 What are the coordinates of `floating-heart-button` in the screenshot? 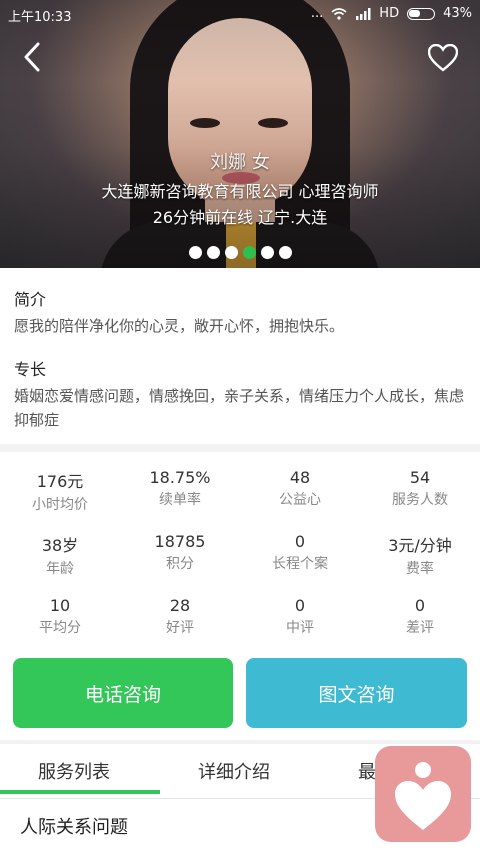 It's located at (423, 794).